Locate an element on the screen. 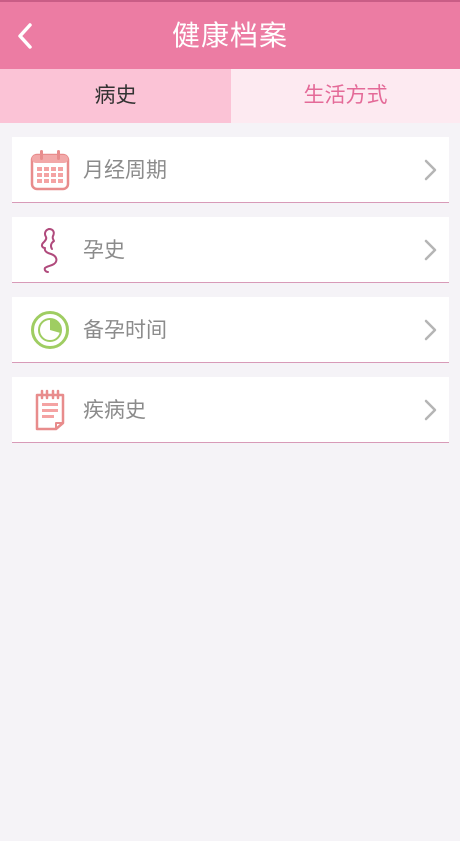 Image resolution: width=460 pixels, height=841 pixels. list-item-disease-history: 疾病史 is located at coordinates (230, 410).